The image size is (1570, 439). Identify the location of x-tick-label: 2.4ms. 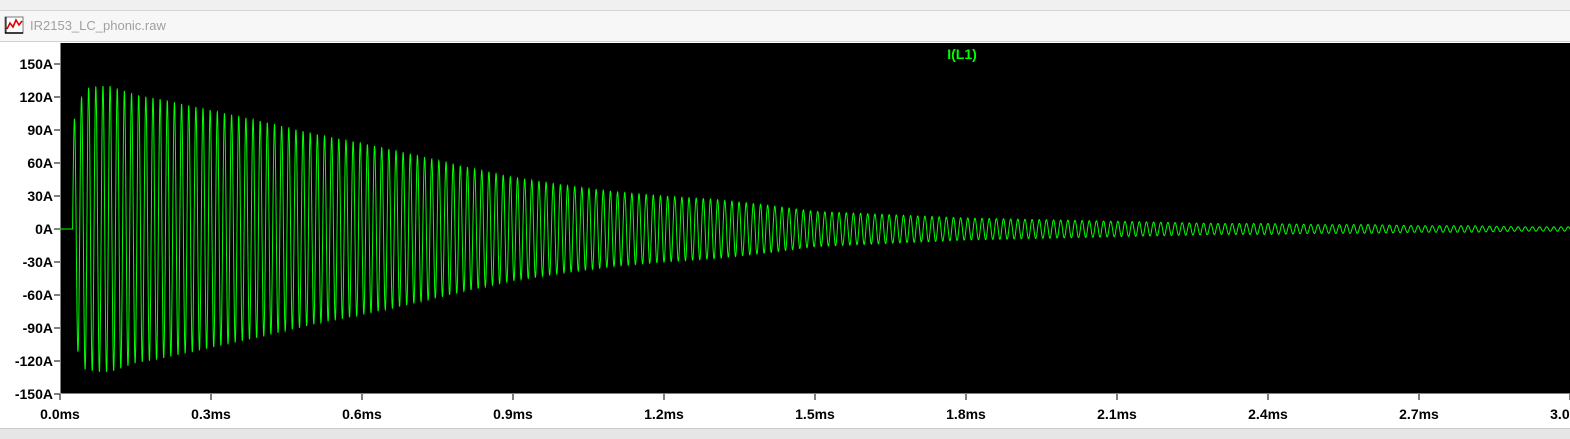
(1268, 414).